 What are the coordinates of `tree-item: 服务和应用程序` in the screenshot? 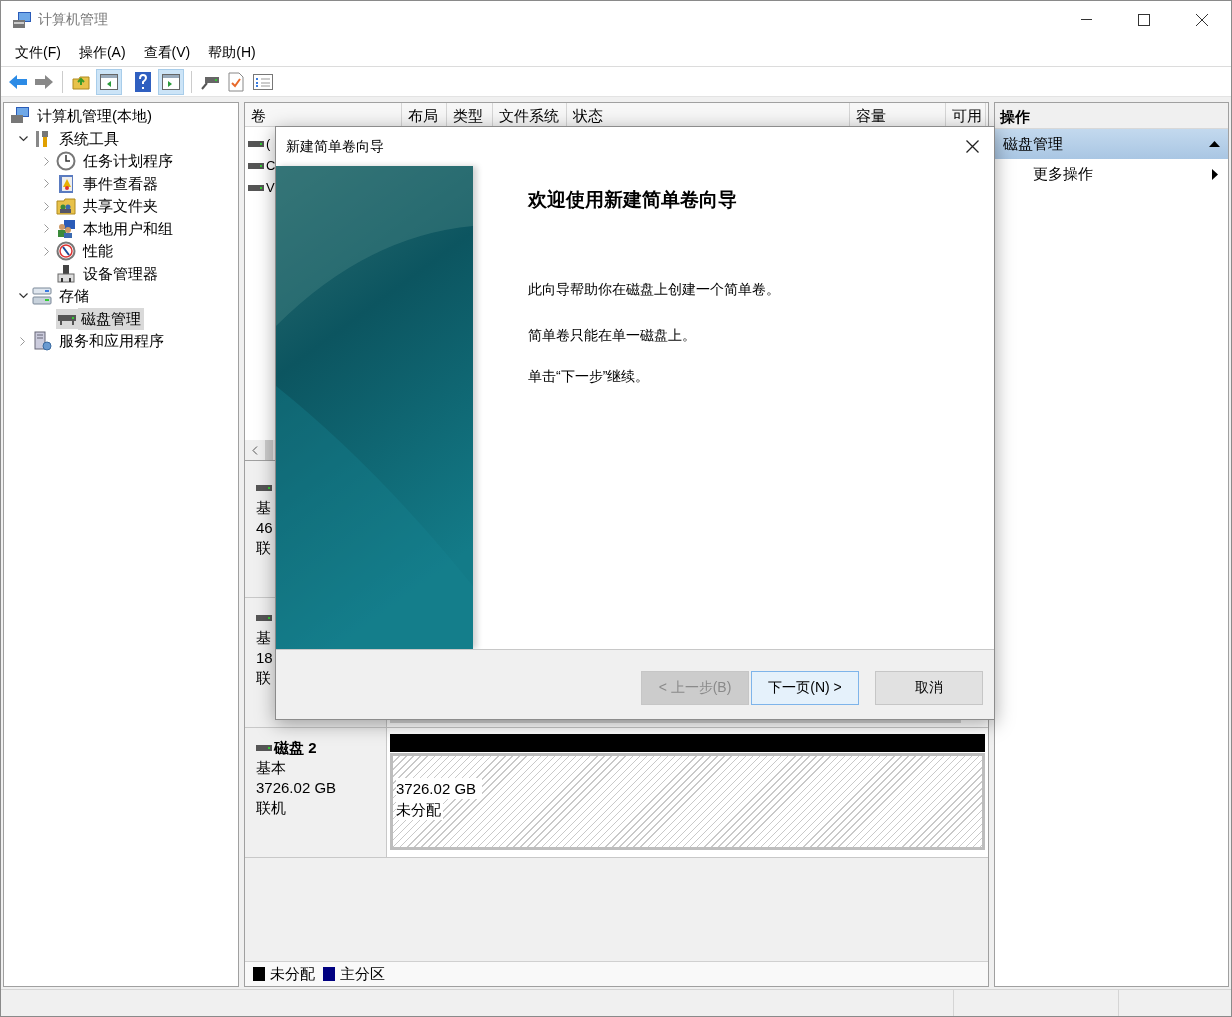 It's located at (111, 341).